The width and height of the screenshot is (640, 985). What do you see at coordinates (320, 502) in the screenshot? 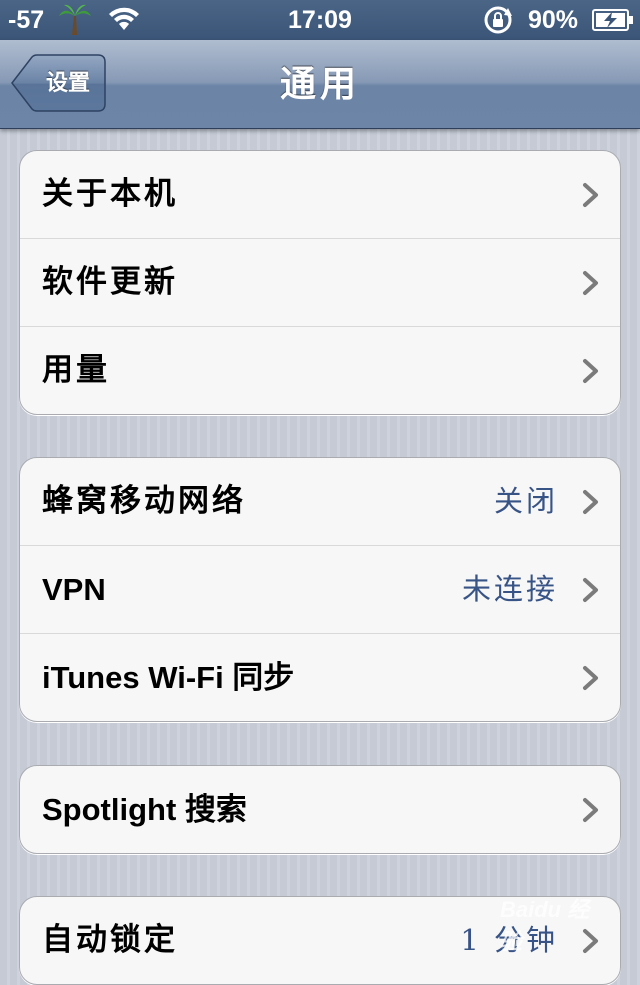
I see `row-cellular: 蜂窝移动网络 关闭` at bounding box center [320, 502].